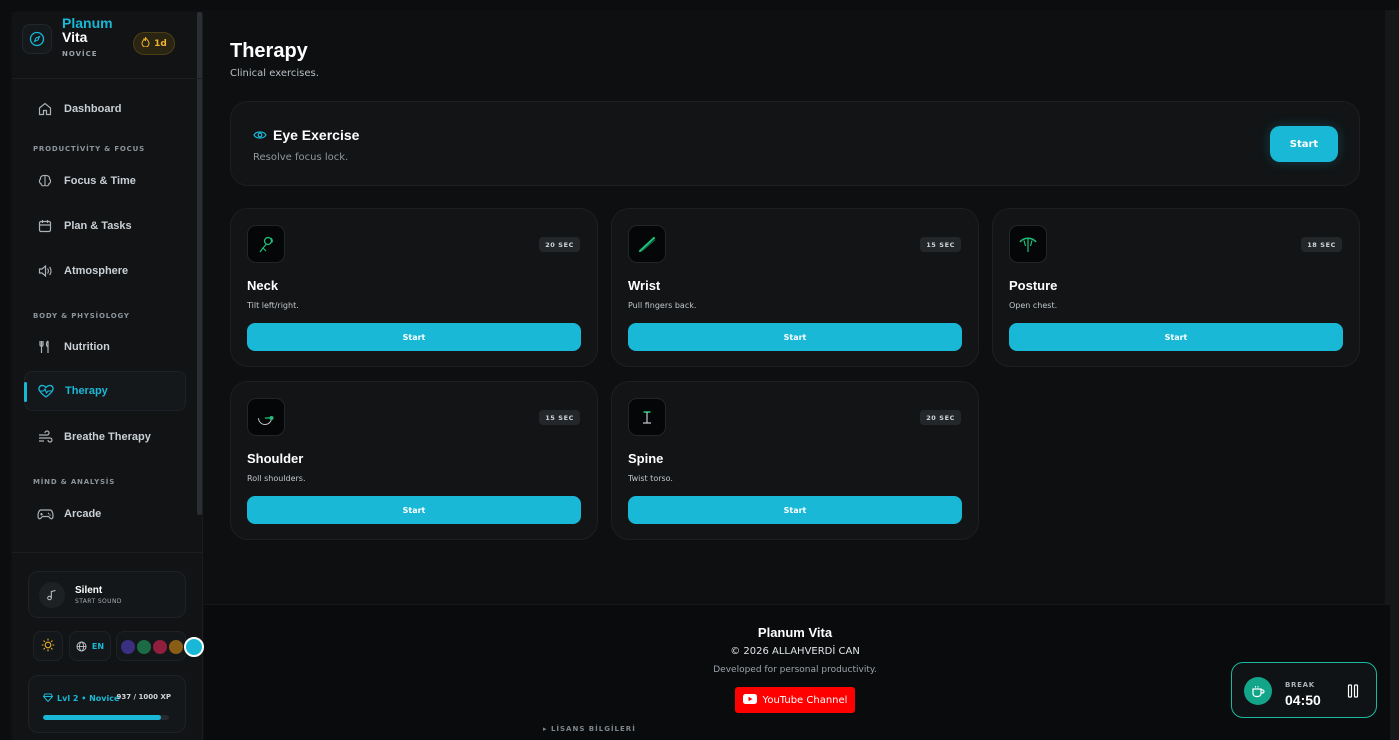 The width and height of the screenshot is (1399, 740). Describe the element at coordinates (795, 337) in the screenshot. I see `wrist-start-button: Start` at that location.